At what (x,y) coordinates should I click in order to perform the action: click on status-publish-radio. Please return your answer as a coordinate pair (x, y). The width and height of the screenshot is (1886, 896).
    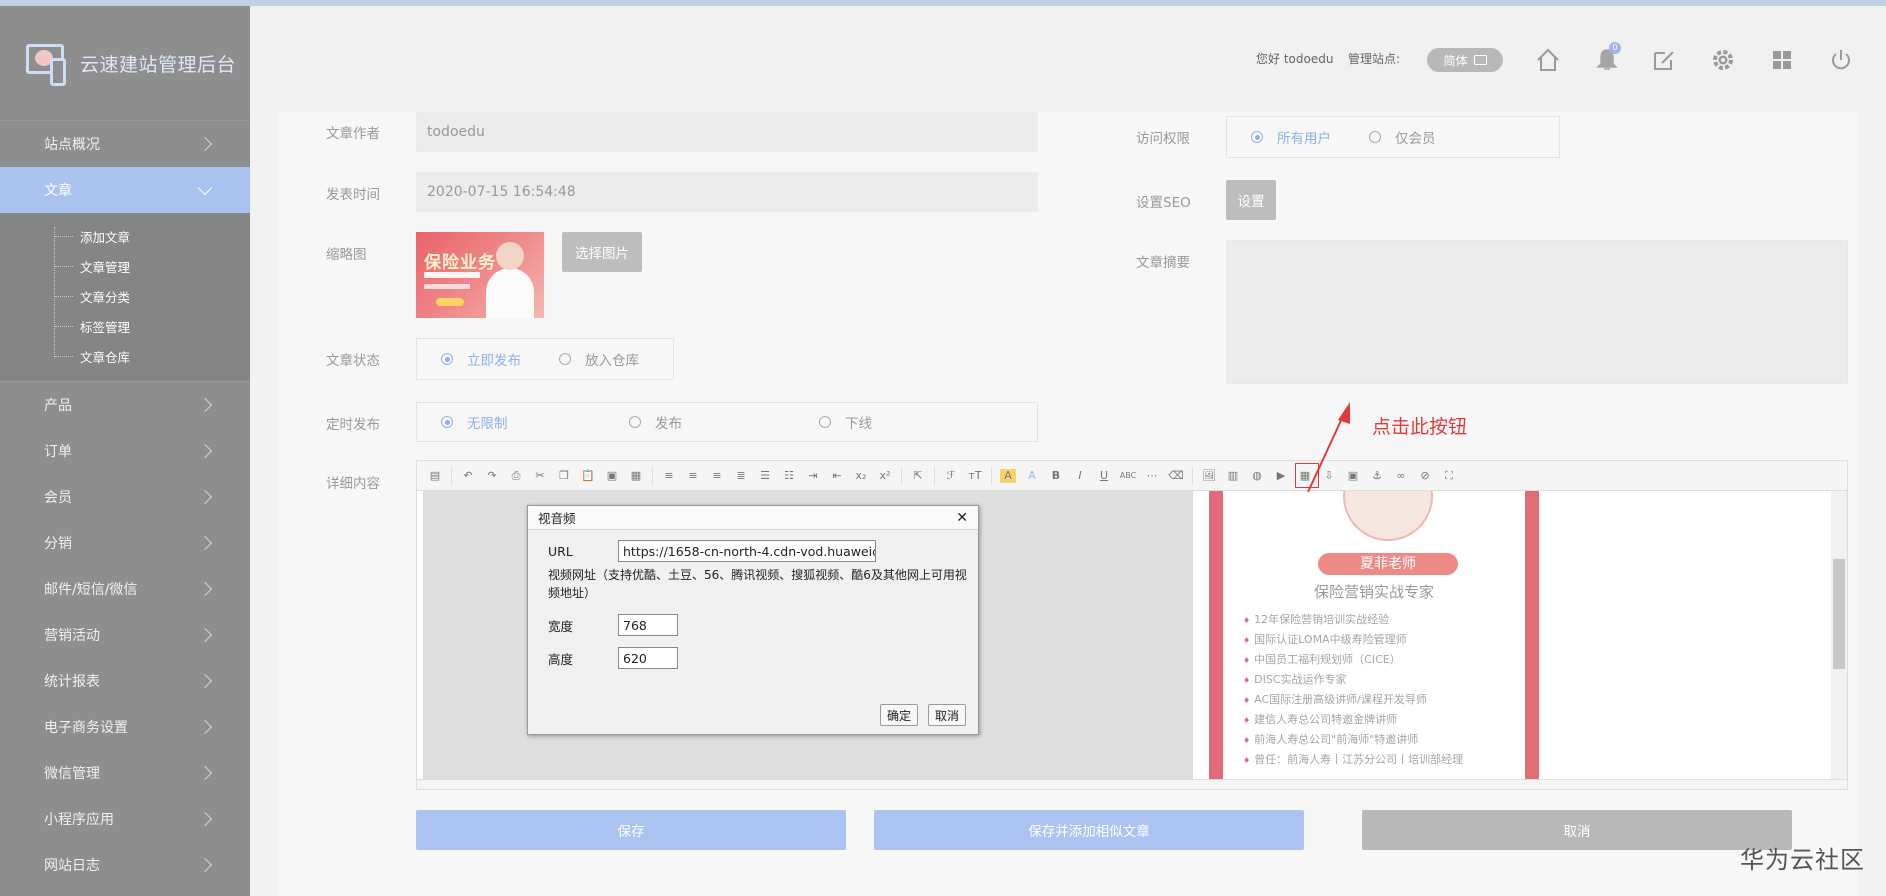
    Looking at the image, I should click on (447, 359).